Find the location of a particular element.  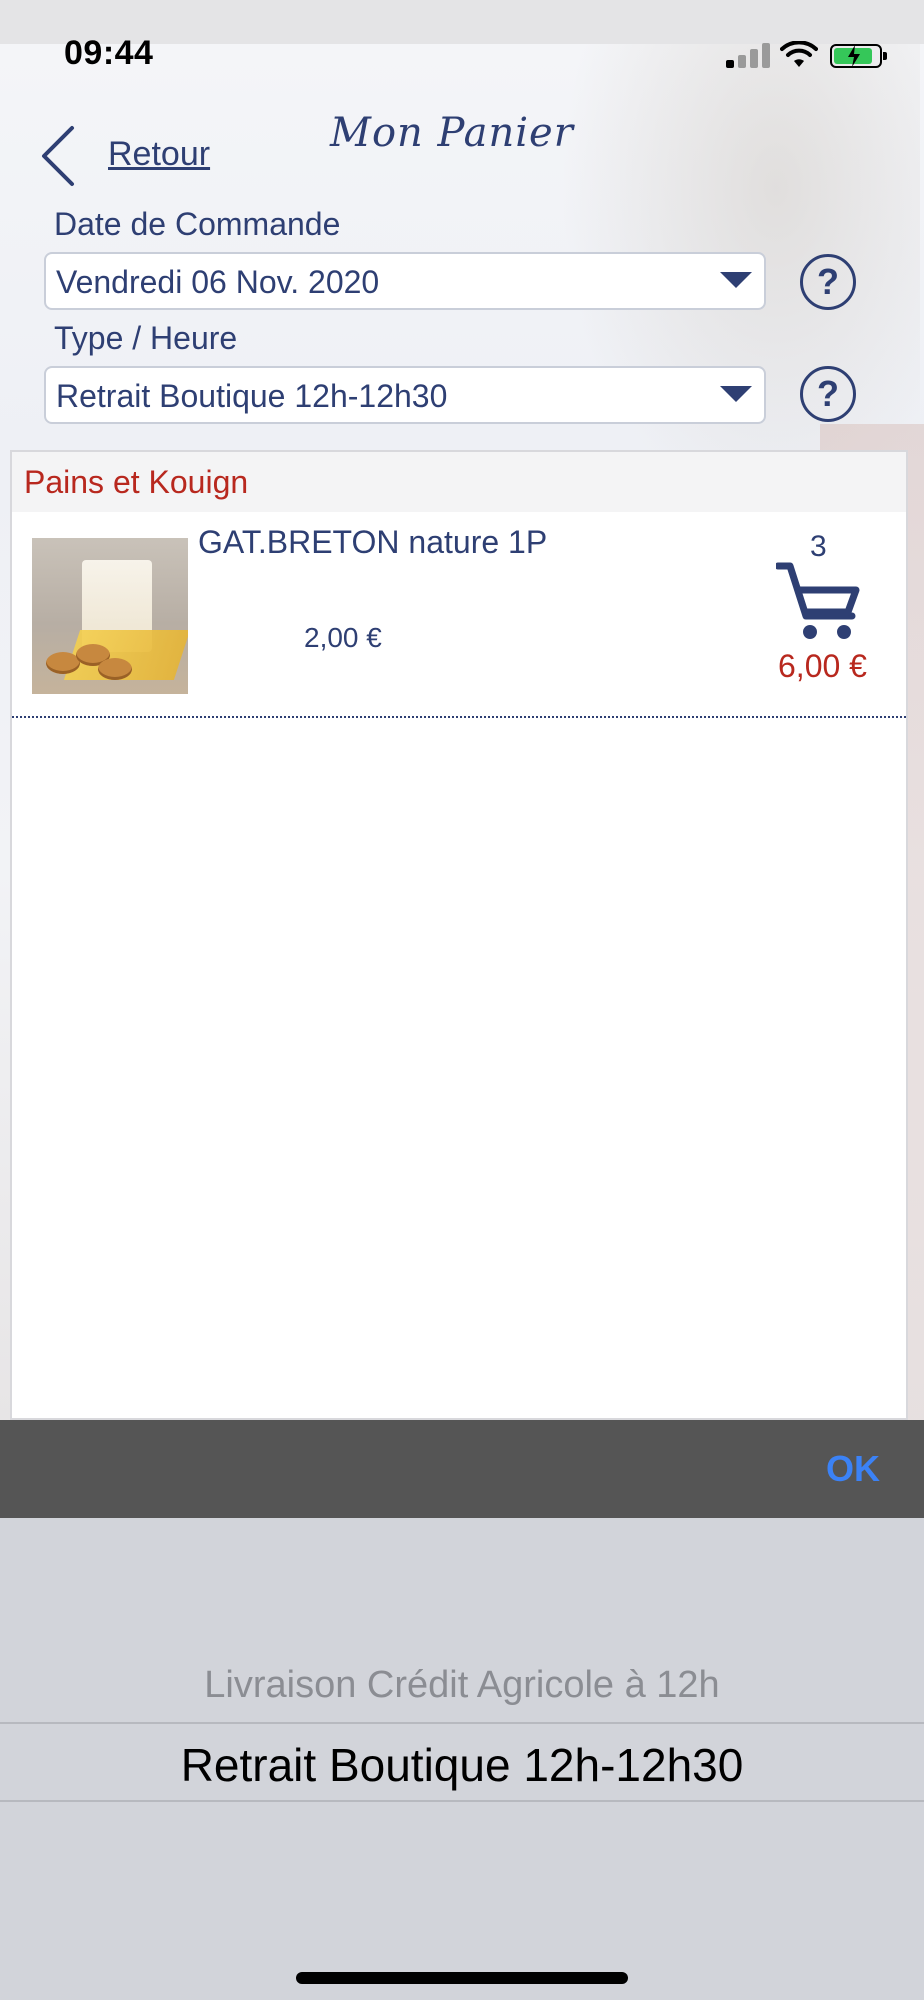

status-icons is located at coordinates (806, 55).